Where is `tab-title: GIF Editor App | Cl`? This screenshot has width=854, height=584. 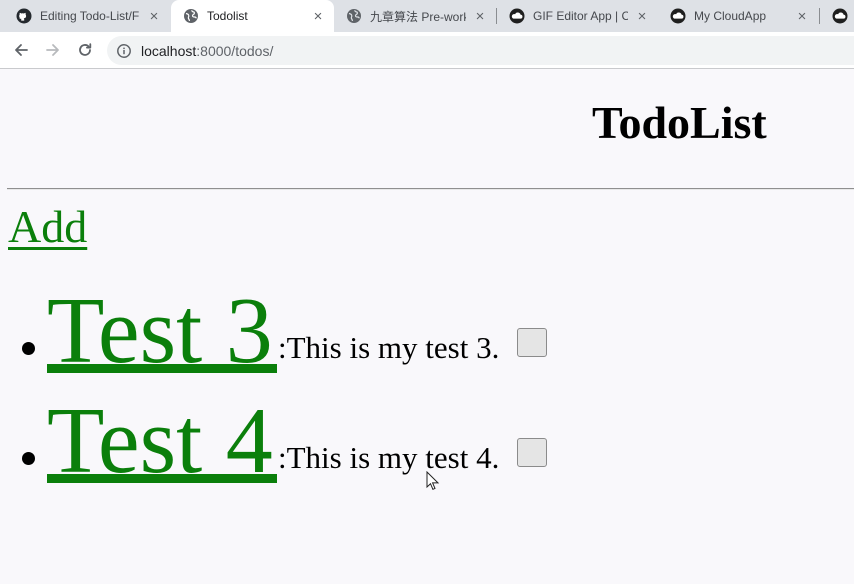
tab-title: GIF Editor App | Cl is located at coordinates (580, 16).